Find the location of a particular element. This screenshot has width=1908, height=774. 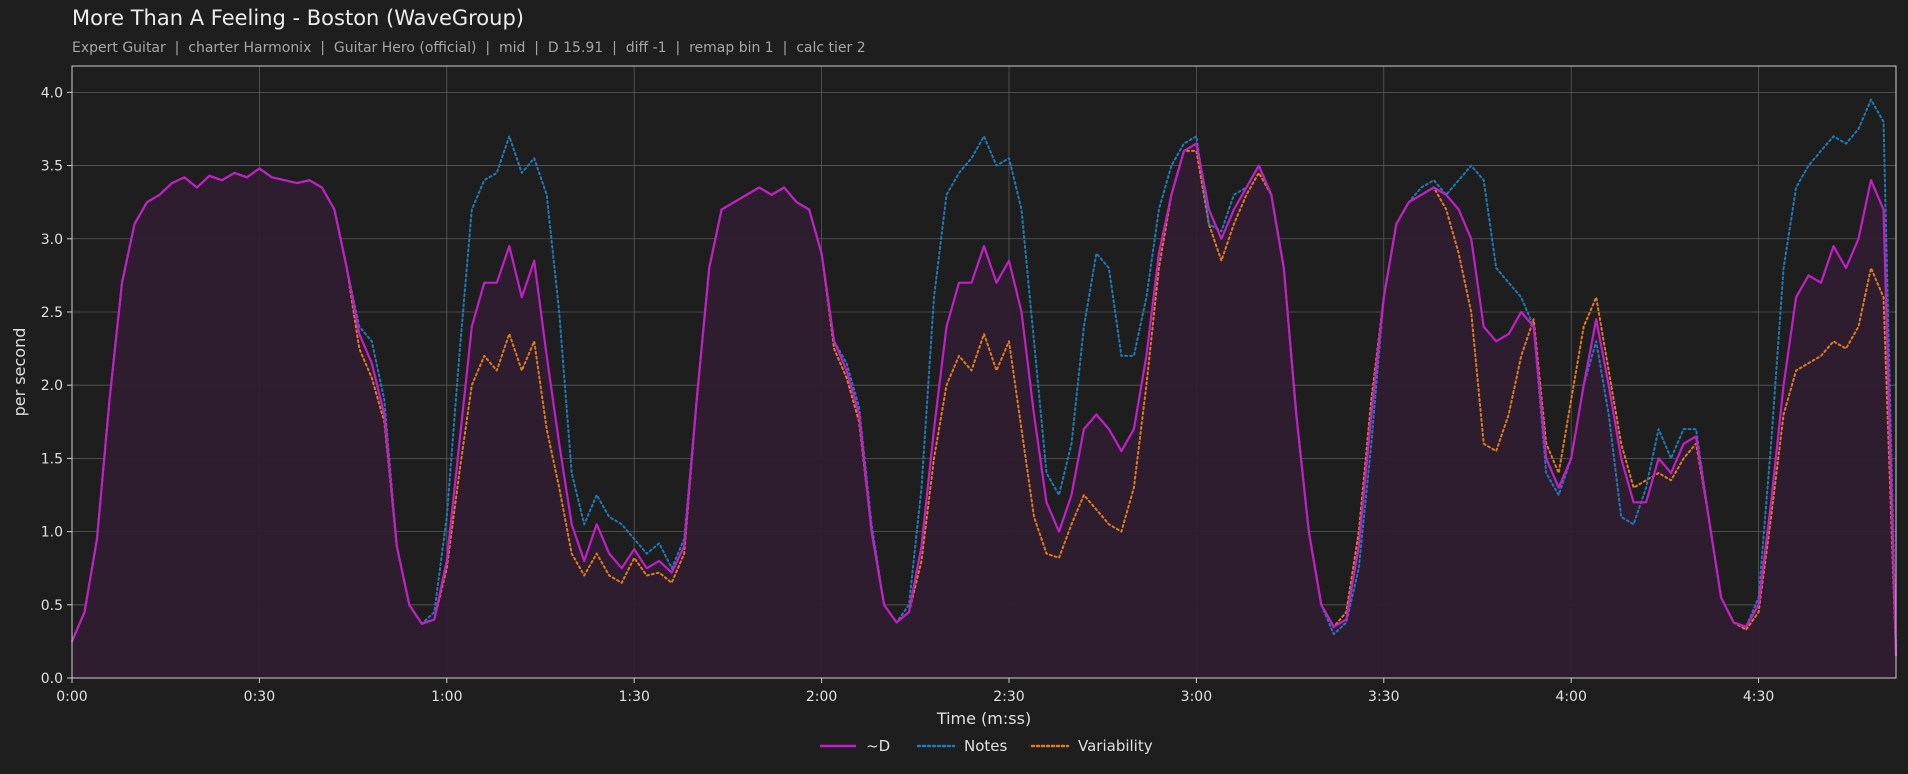

y-tick-label: 1.5 is located at coordinates (52, 459).